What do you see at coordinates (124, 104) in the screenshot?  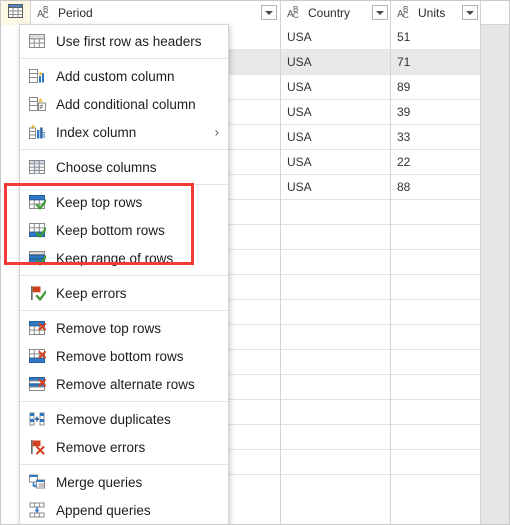 I see `menu-item-add-conditional-column: ≠ Add conditional column` at bounding box center [124, 104].